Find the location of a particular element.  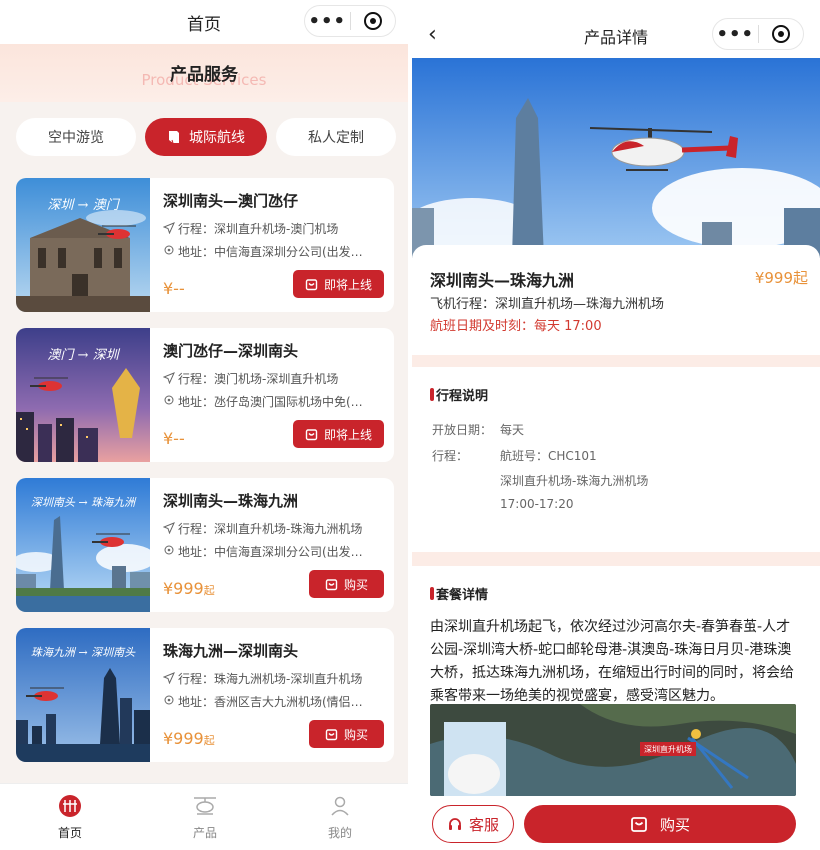

section-banner: Product Services 产品服务 is located at coordinates (204, 73).